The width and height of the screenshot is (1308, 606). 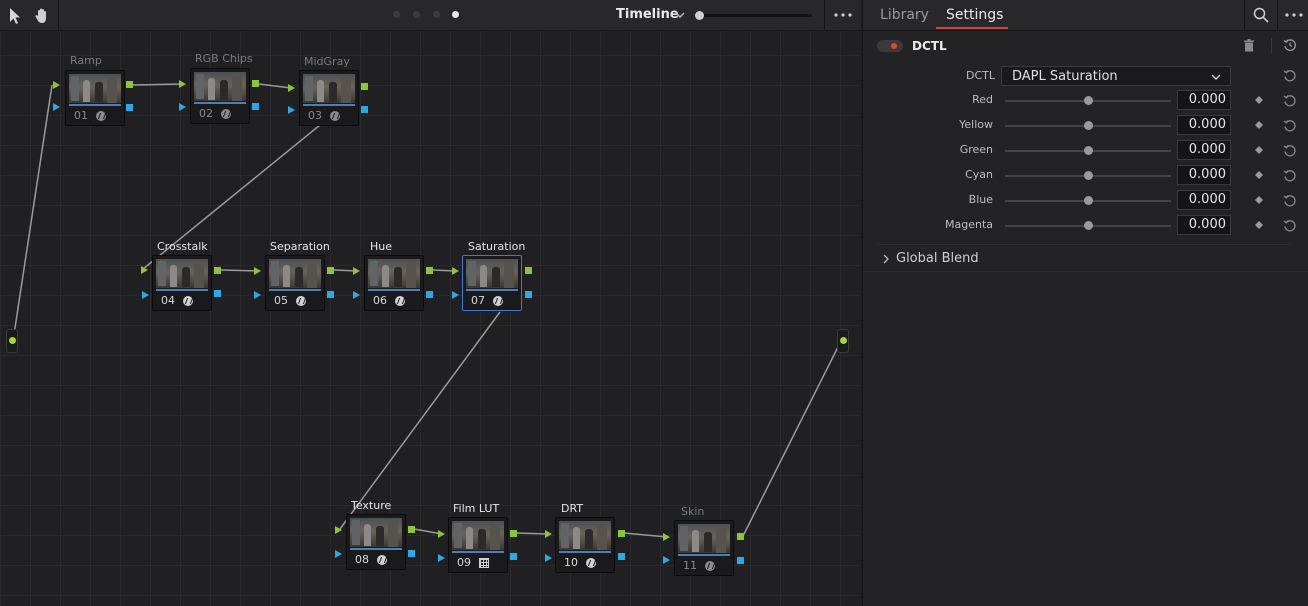 What do you see at coordinates (1290, 45) in the screenshot?
I see `reset-all-icon` at bounding box center [1290, 45].